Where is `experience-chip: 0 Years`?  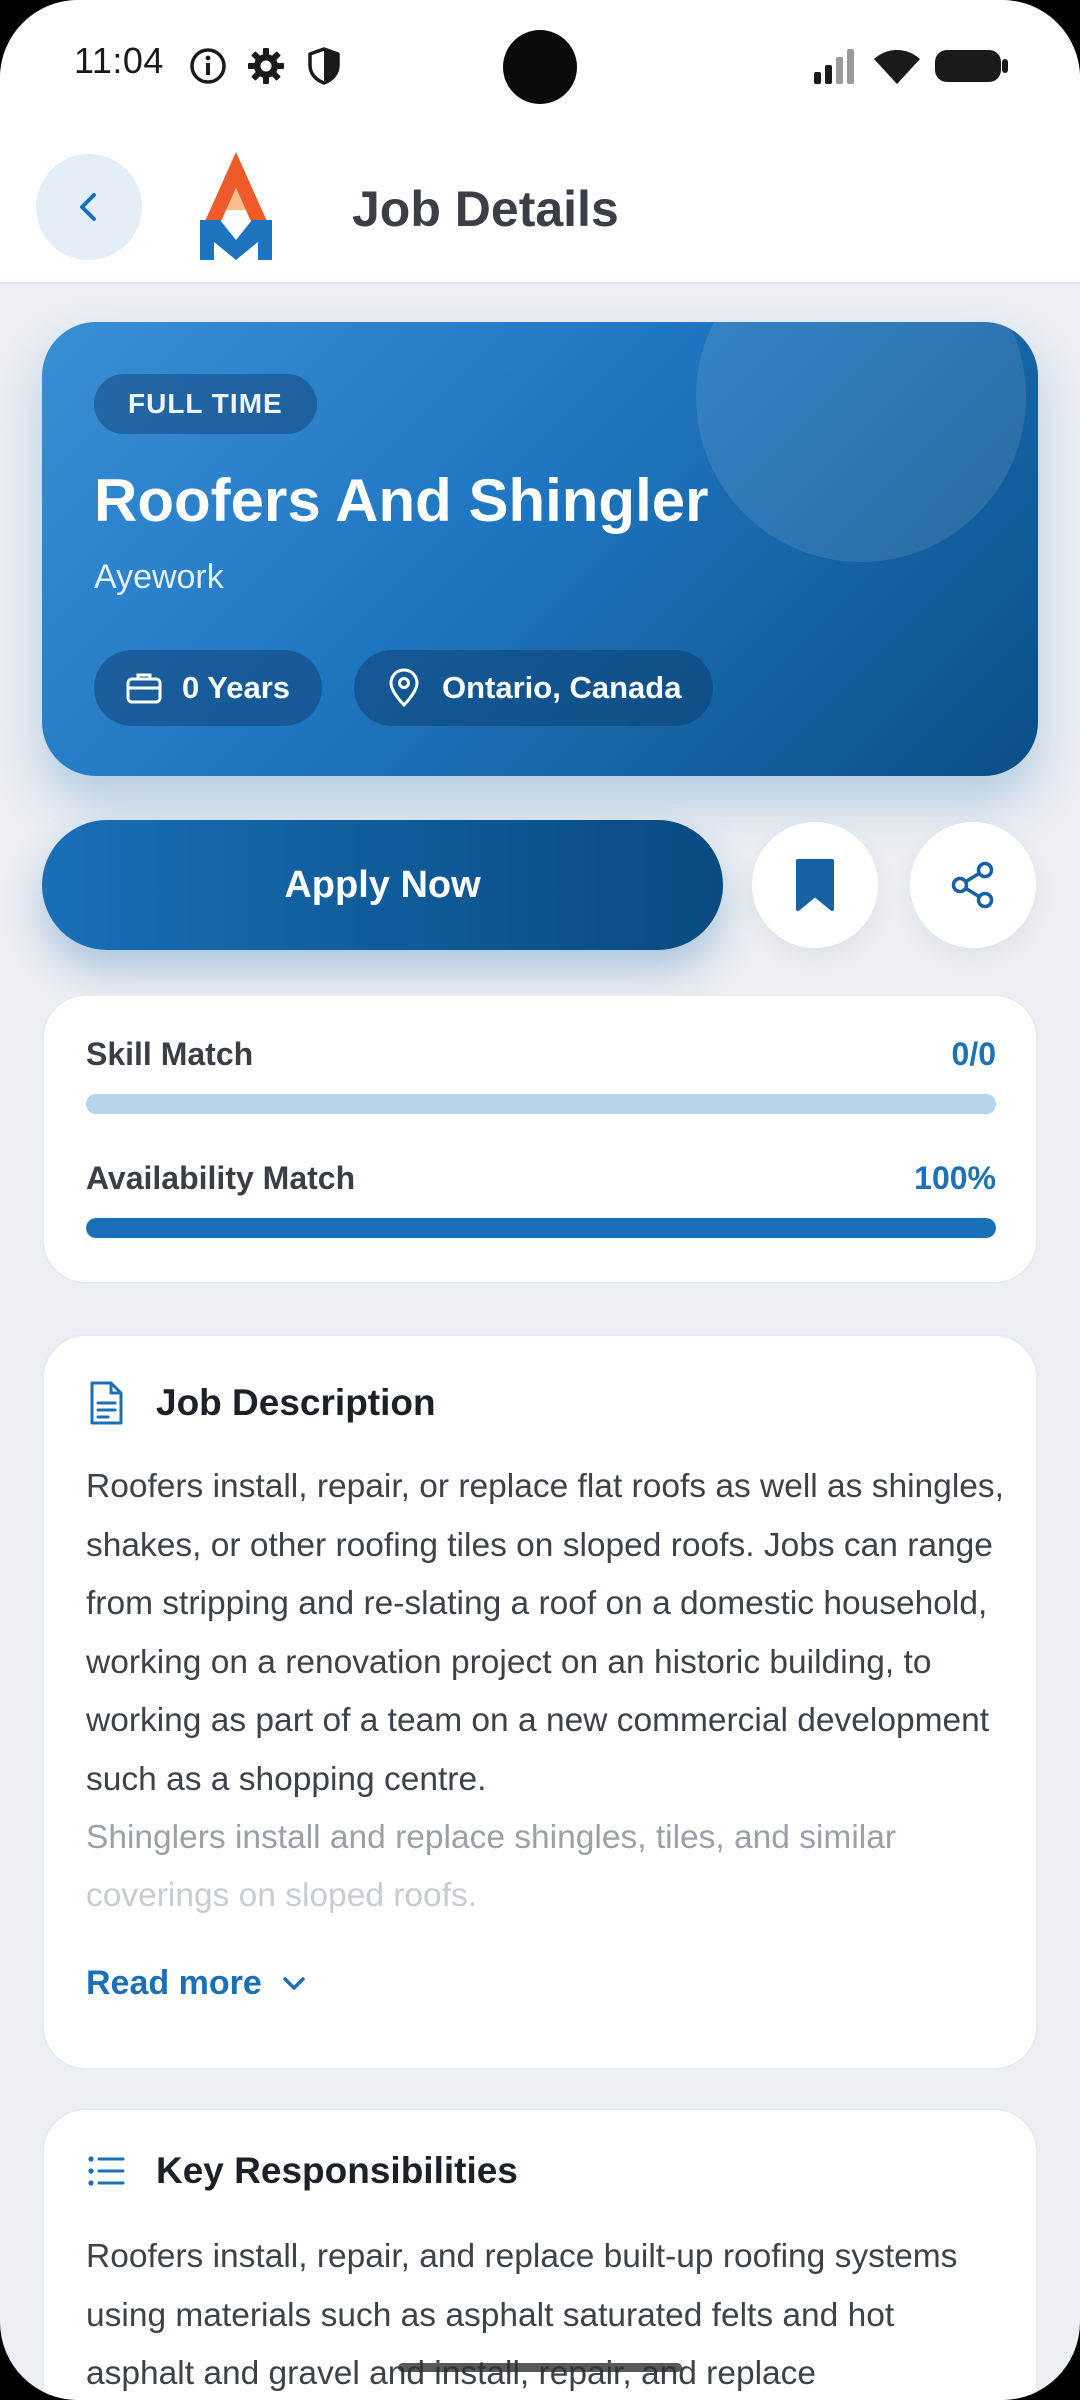 experience-chip: 0 Years is located at coordinates (208, 688).